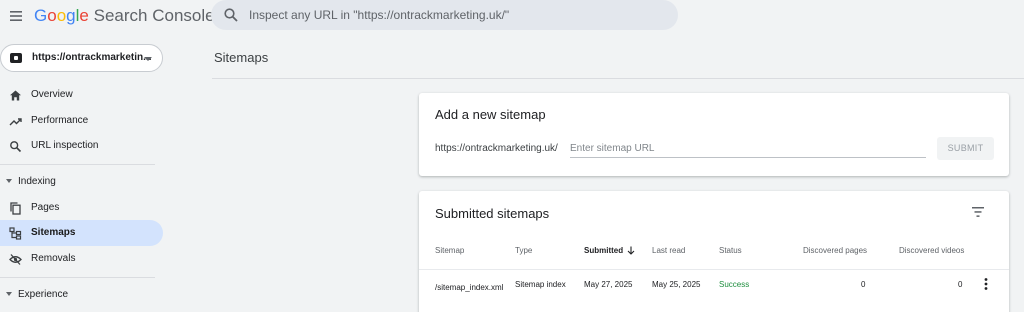 Image resolution: width=1024 pixels, height=312 pixels. What do you see at coordinates (668, 250) in the screenshot?
I see `column-header-last-read: Last read` at bounding box center [668, 250].